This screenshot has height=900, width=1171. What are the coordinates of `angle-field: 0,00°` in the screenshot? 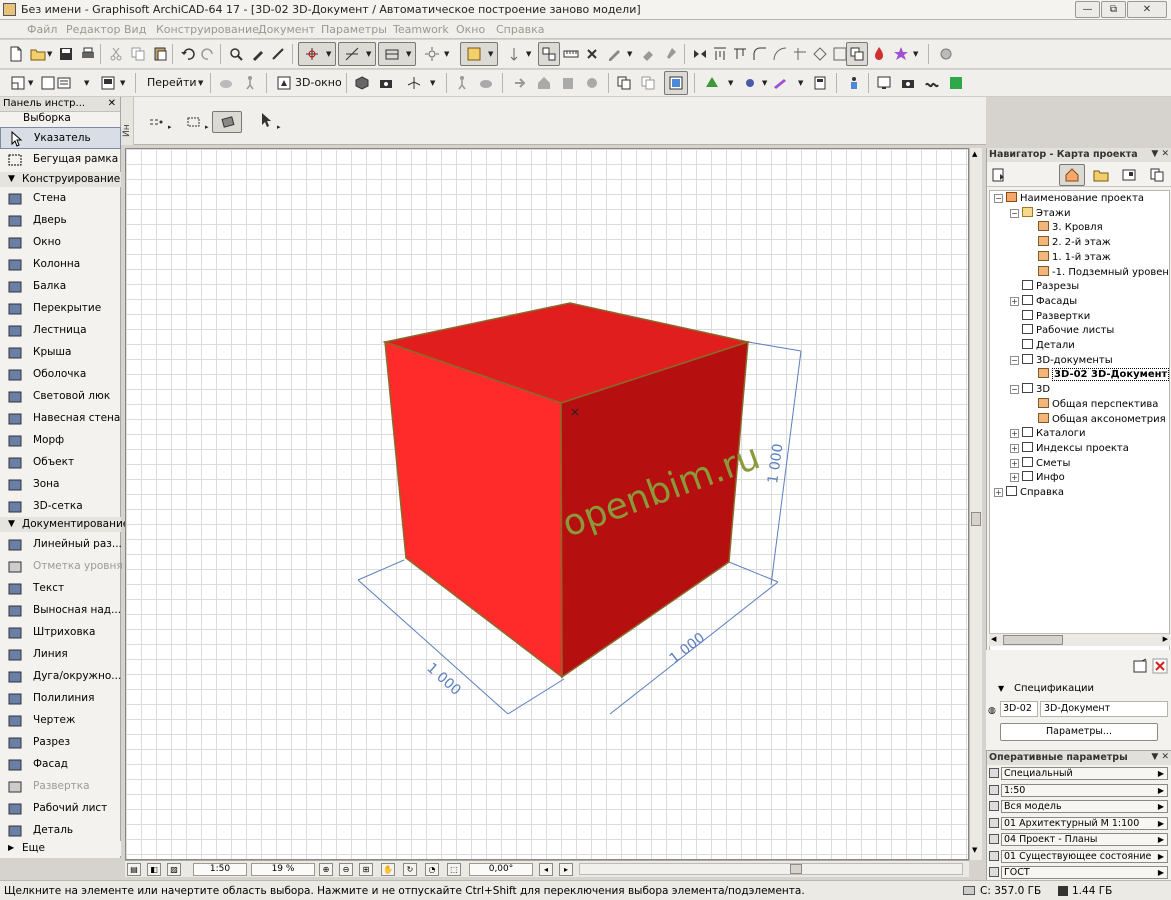 It's located at (501, 869).